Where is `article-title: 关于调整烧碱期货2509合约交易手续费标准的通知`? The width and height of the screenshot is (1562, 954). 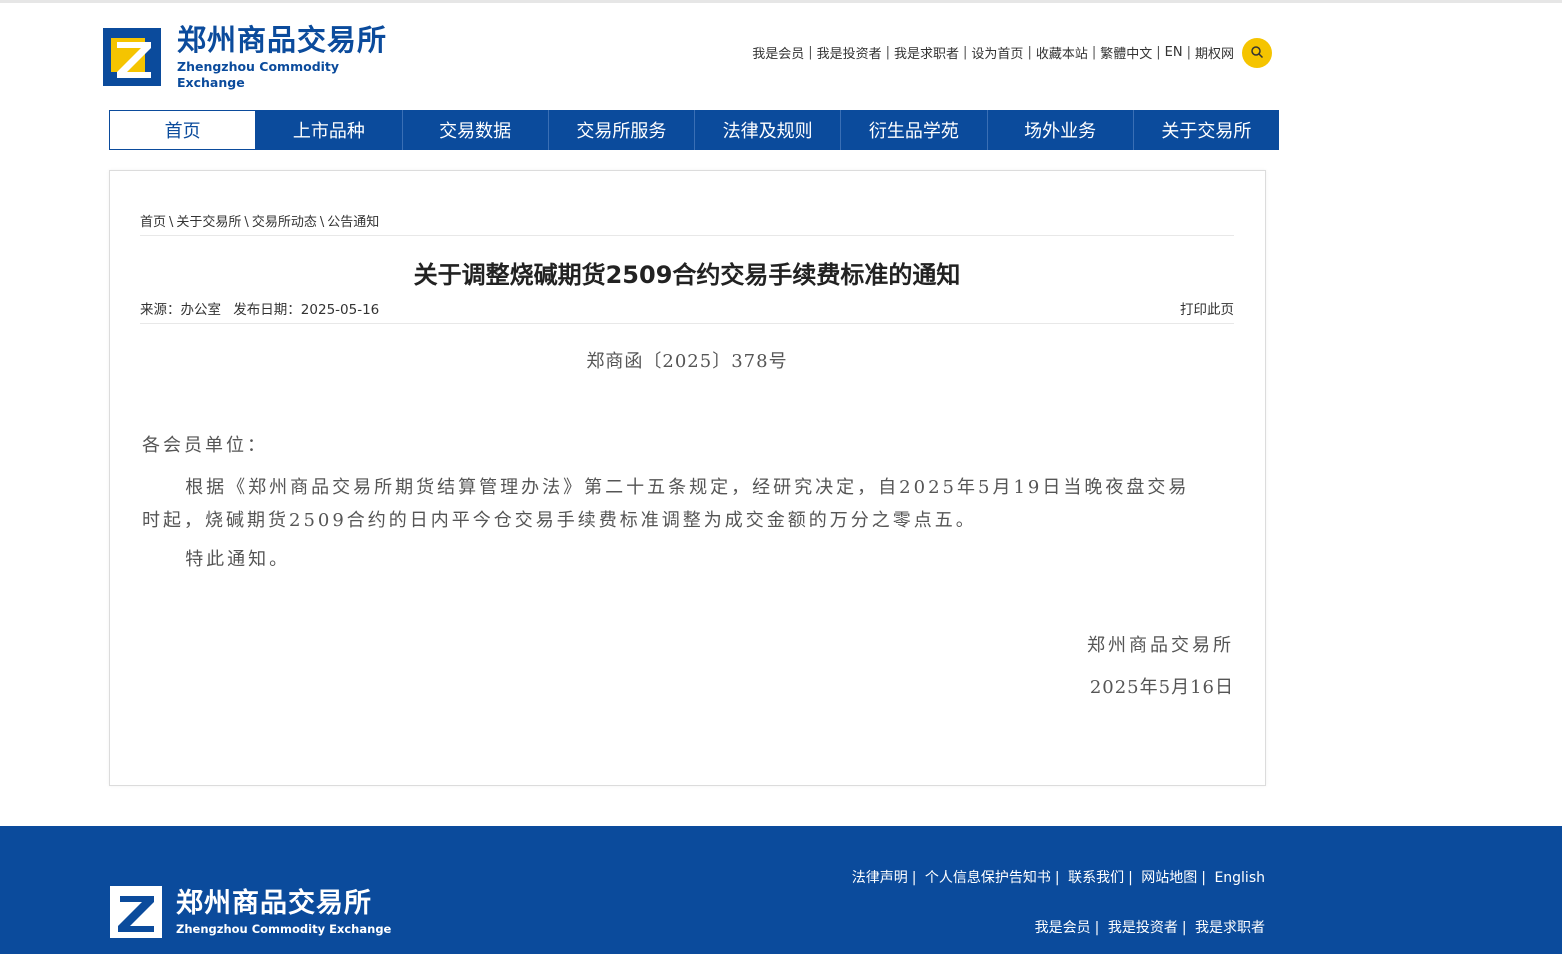 article-title: 关于调整烧碱期货2509合约交易手续费标准的通知 is located at coordinates (687, 275).